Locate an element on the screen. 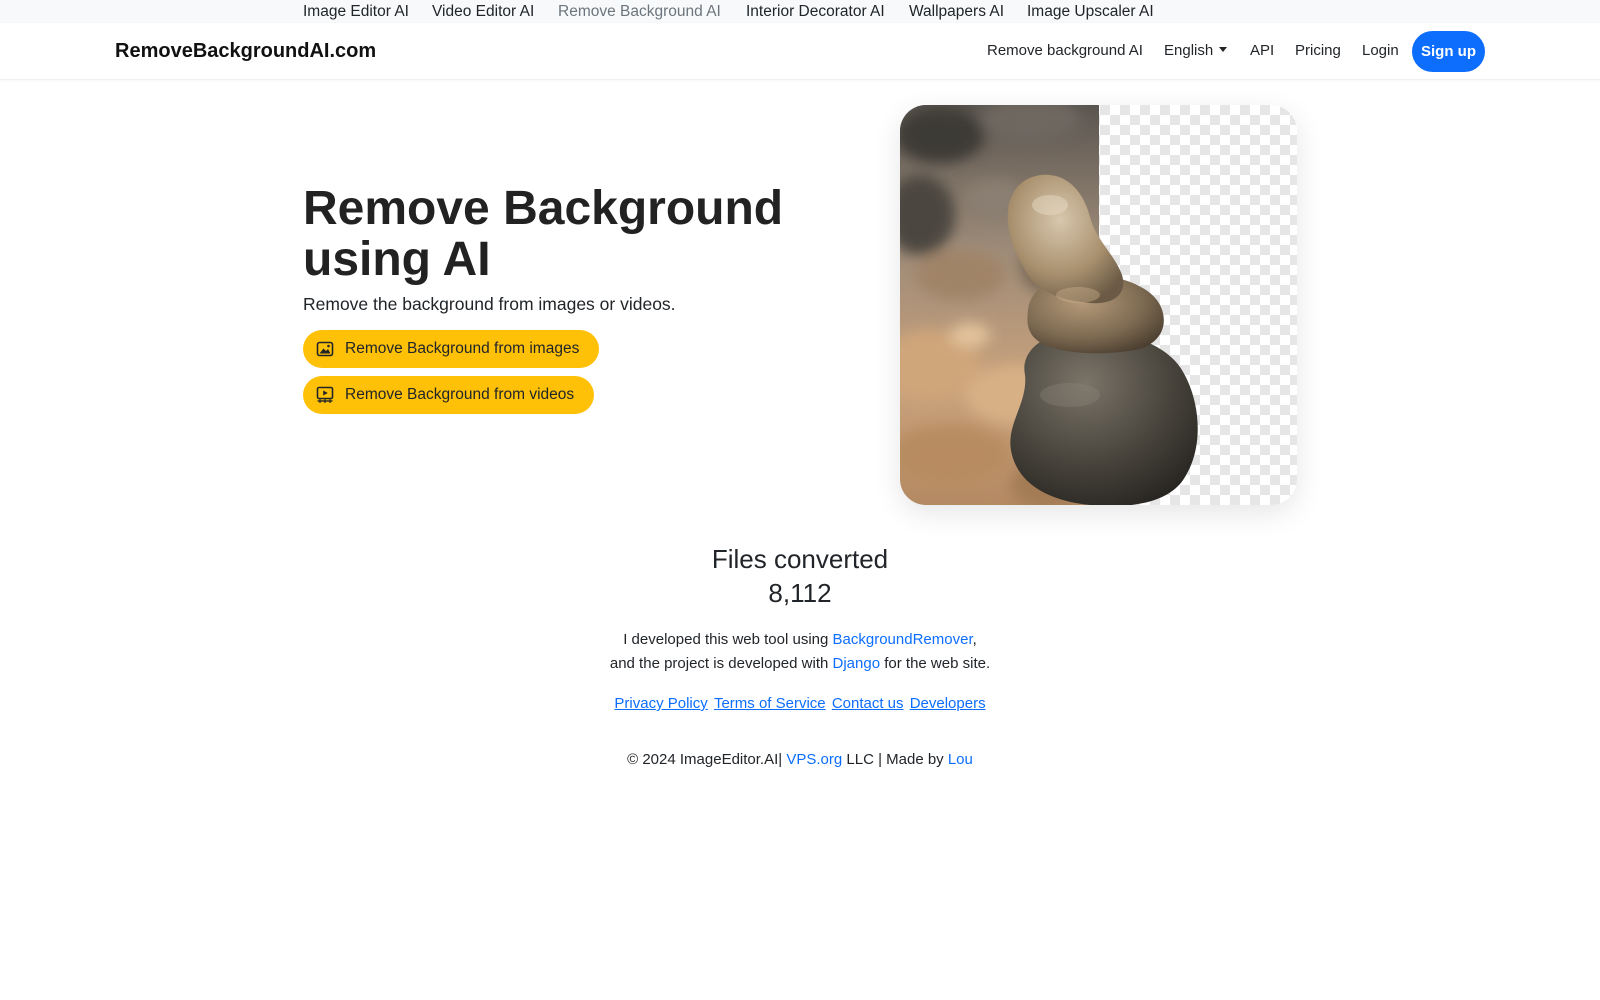  remove-bg-videos-label: Remove Background from videos is located at coordinates (460, 394).